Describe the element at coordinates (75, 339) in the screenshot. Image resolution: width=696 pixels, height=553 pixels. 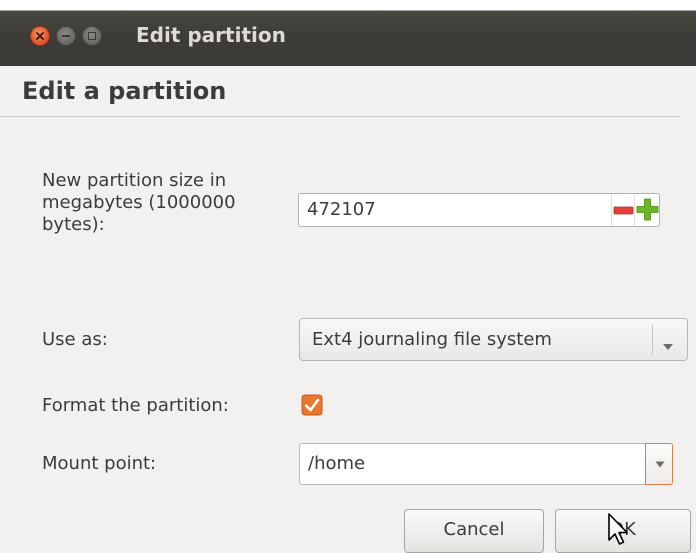
I see `use-as-label: Use as:` at that location.